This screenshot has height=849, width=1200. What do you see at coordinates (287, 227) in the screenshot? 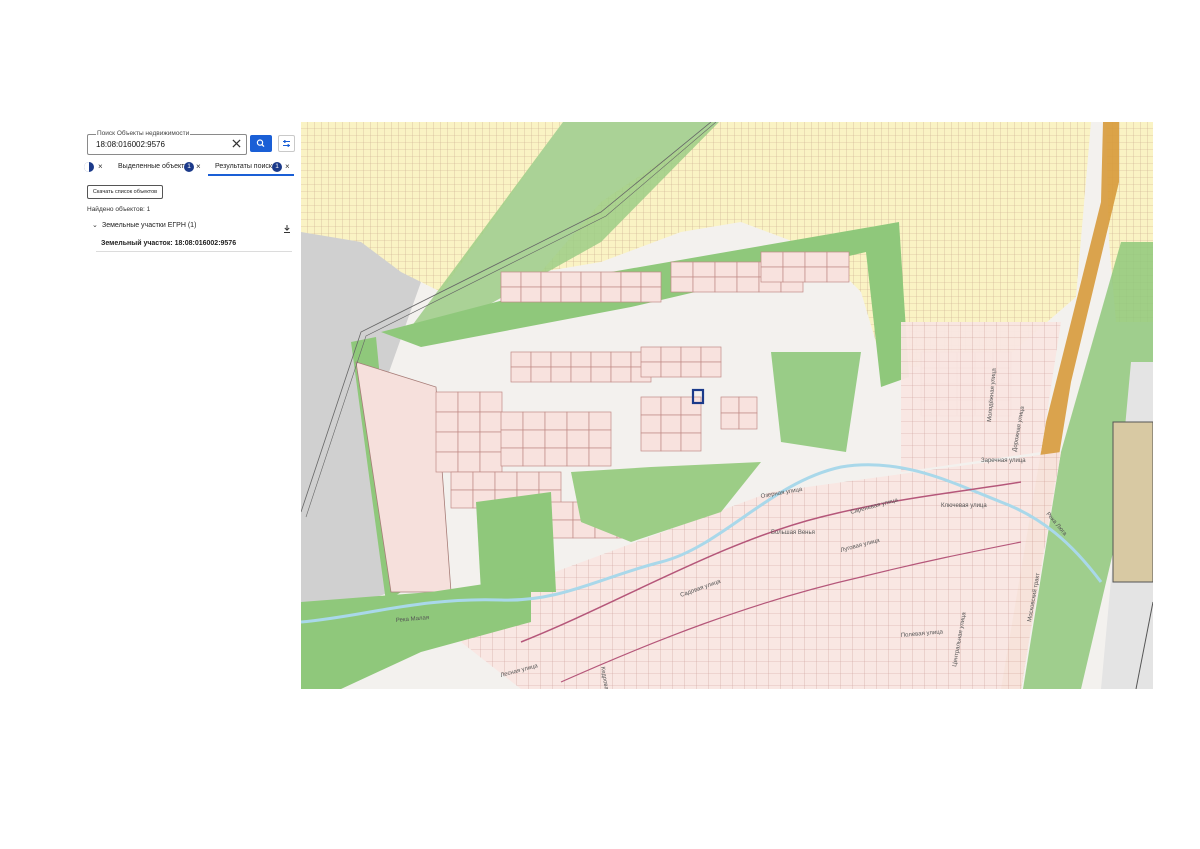
I see `download-icon` at bounding box center [287, 227].